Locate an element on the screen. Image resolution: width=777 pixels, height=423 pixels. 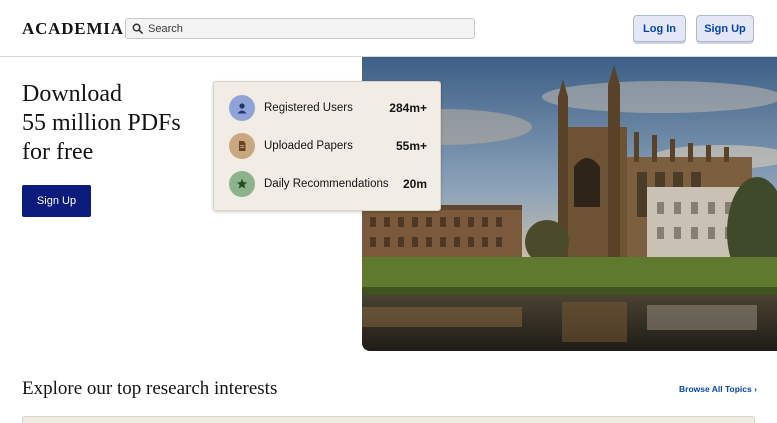
headline-line-2: 55 million PDFs is located at coordinates (101, 123).